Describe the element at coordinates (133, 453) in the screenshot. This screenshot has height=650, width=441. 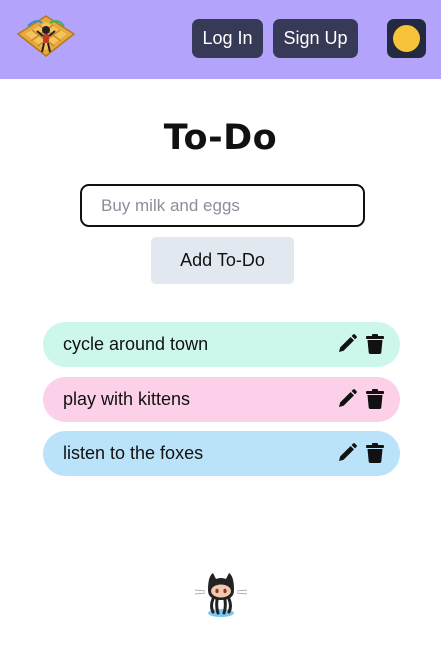
I see `todo-text: listen to the foxes` at that location.